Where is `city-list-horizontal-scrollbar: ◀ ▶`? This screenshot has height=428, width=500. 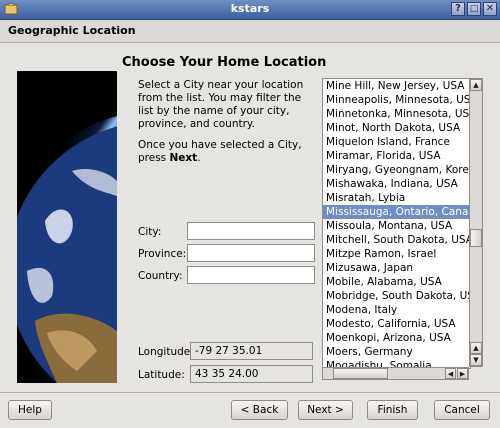 city-list-horizontal-scrollbar: ◀ ▶ is located at coordinates (395, 373).